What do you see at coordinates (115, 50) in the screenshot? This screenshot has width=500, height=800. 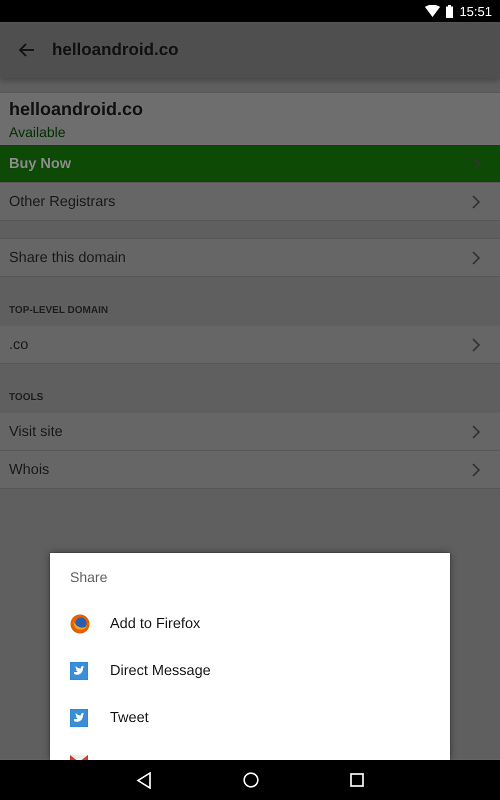 I see `toolbar-title: helloandroid.co` at bounding box center [115, 50].